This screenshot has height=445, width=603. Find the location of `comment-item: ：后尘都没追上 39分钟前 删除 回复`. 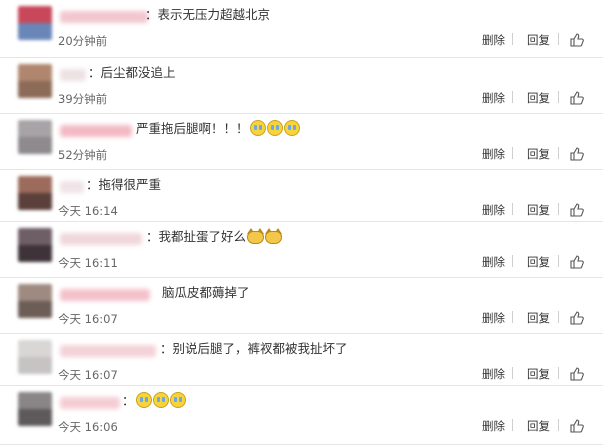

comment-item: ：后尘都没追上 39分钟前 删除 回复 is located at coordinates (301, 86).